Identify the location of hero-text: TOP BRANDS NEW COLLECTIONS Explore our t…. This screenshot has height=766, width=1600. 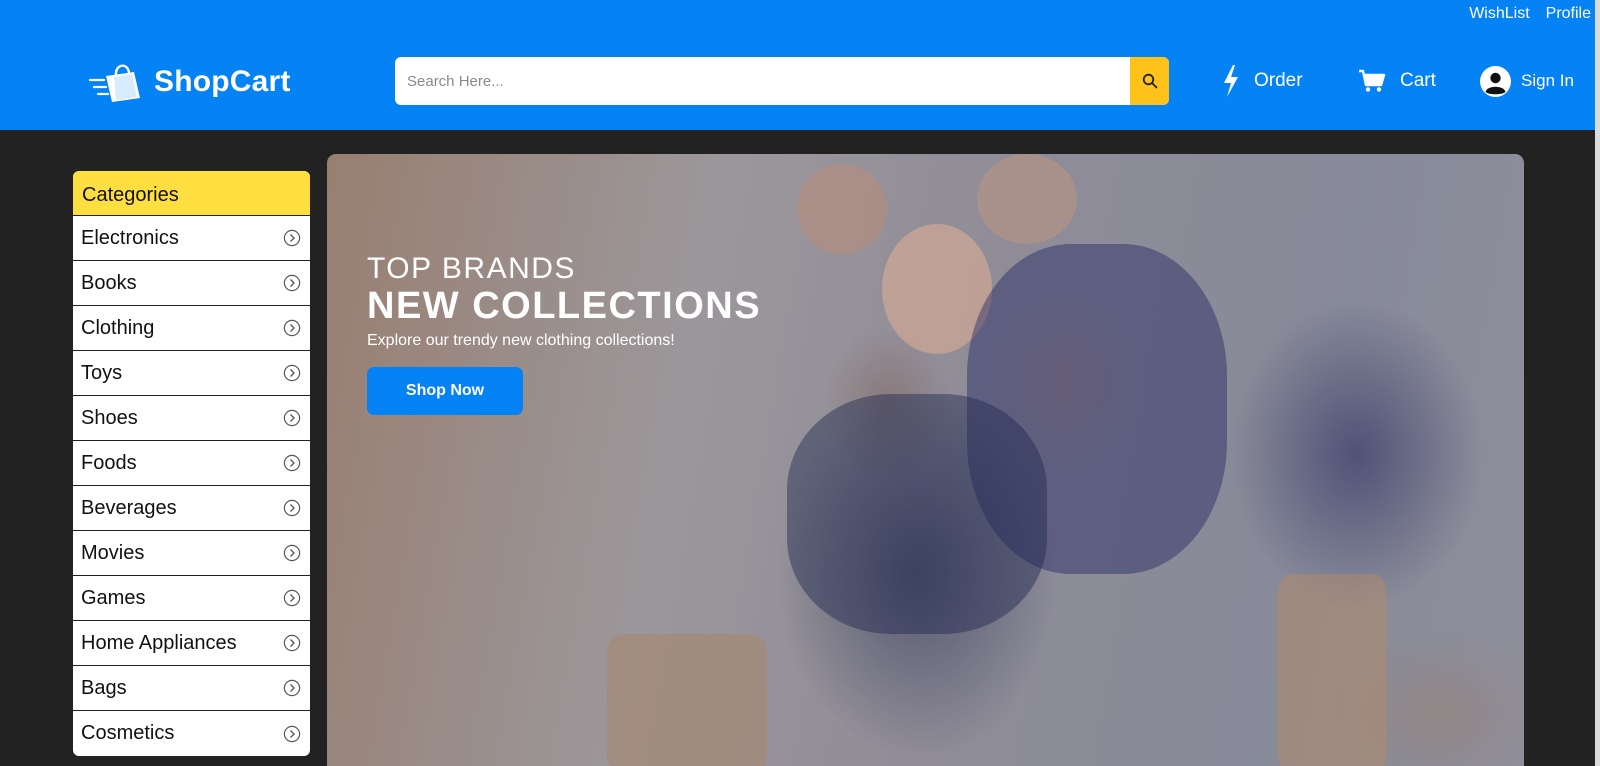
(564, 333).